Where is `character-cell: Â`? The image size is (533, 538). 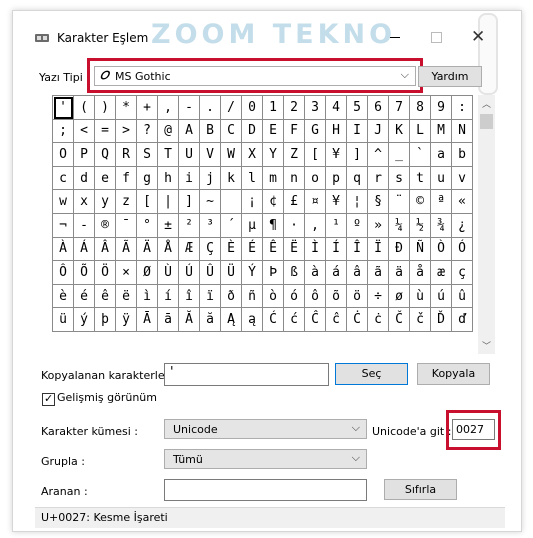
character-cell: Â is located at coordinates (105, 249).